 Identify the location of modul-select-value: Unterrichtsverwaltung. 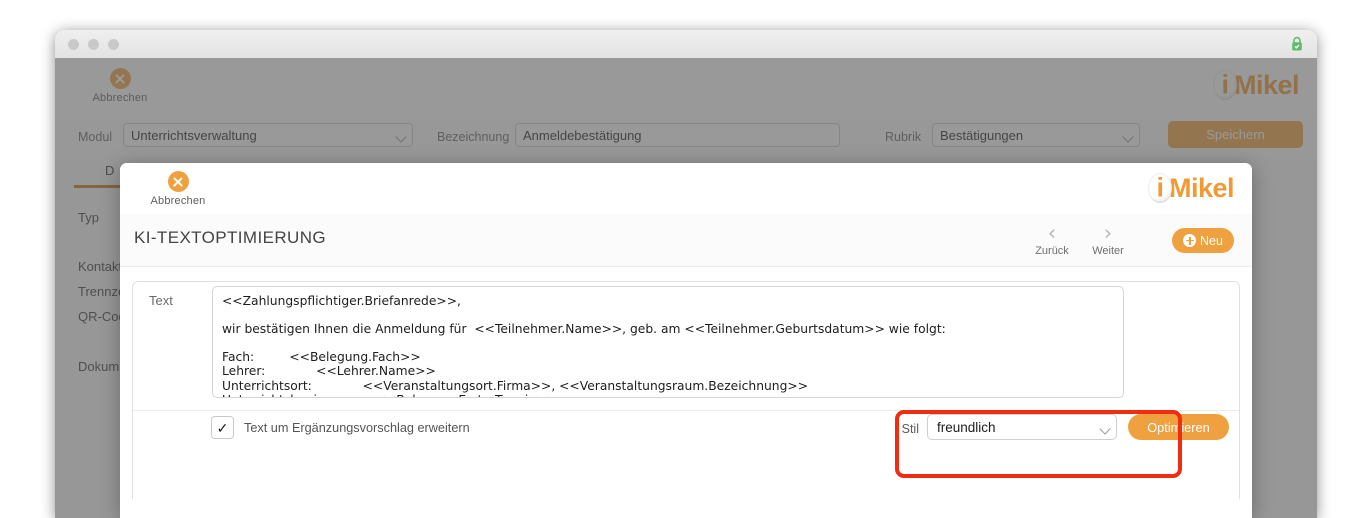
(194, 135).